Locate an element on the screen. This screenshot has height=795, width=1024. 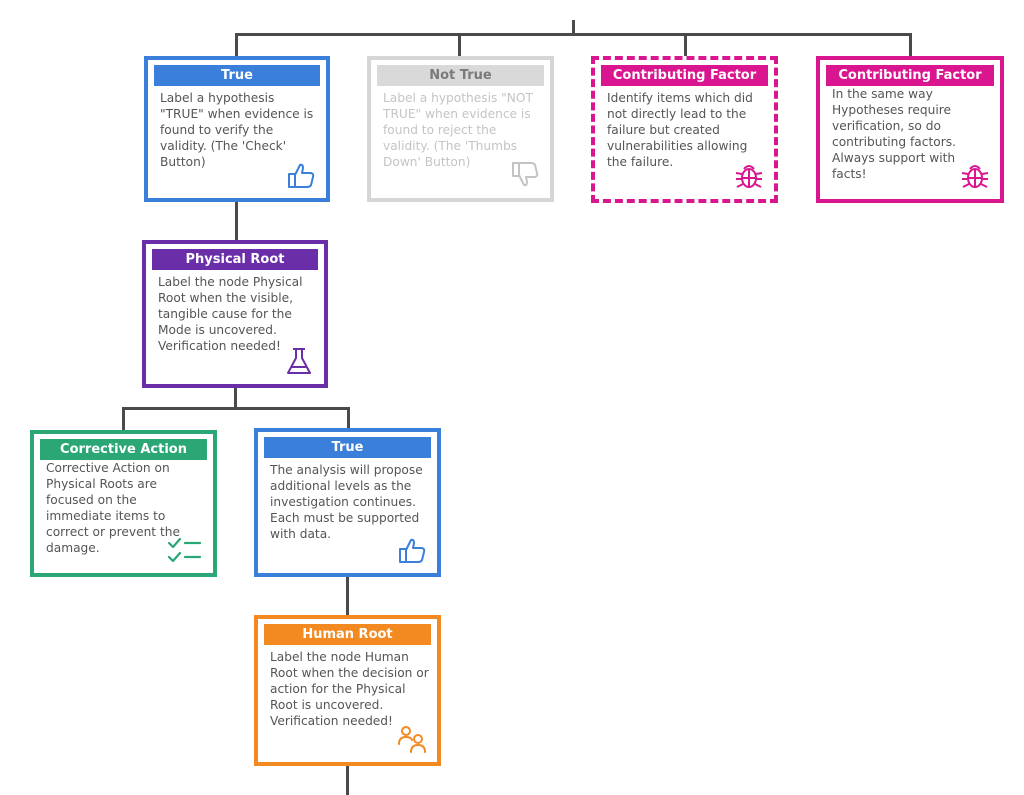
connector-true-to-human is located at coordinates (347, 595).